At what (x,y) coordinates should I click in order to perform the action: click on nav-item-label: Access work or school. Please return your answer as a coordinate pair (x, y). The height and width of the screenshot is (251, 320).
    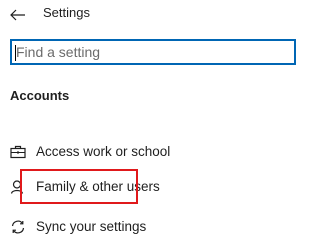
    Looking at the image, I should click on (103, 151).